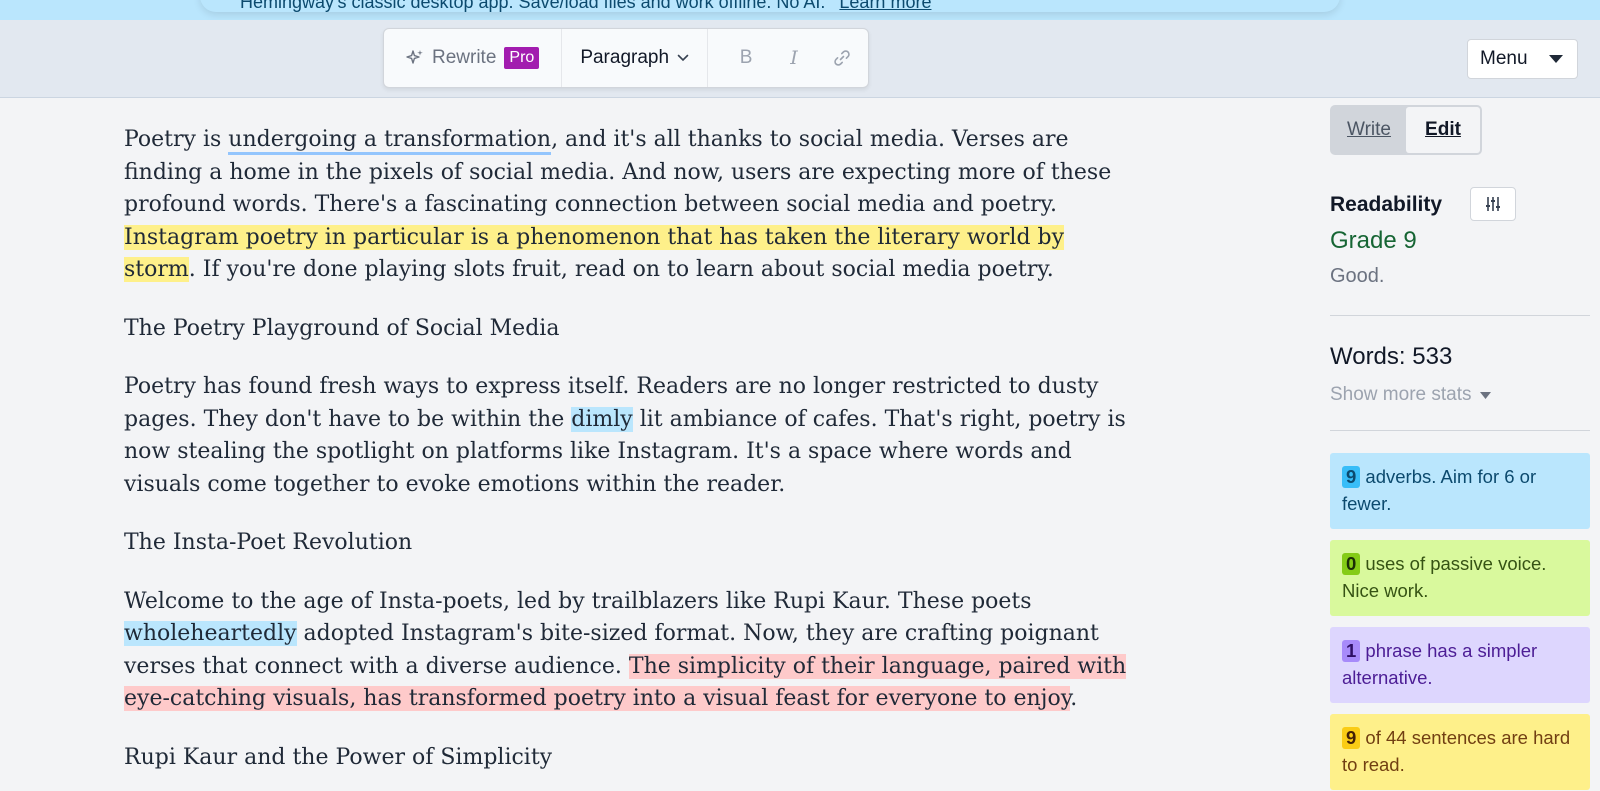 The image size is (1600, 791). I want to click on passive-voice-count: 0, so click(1351, 564).